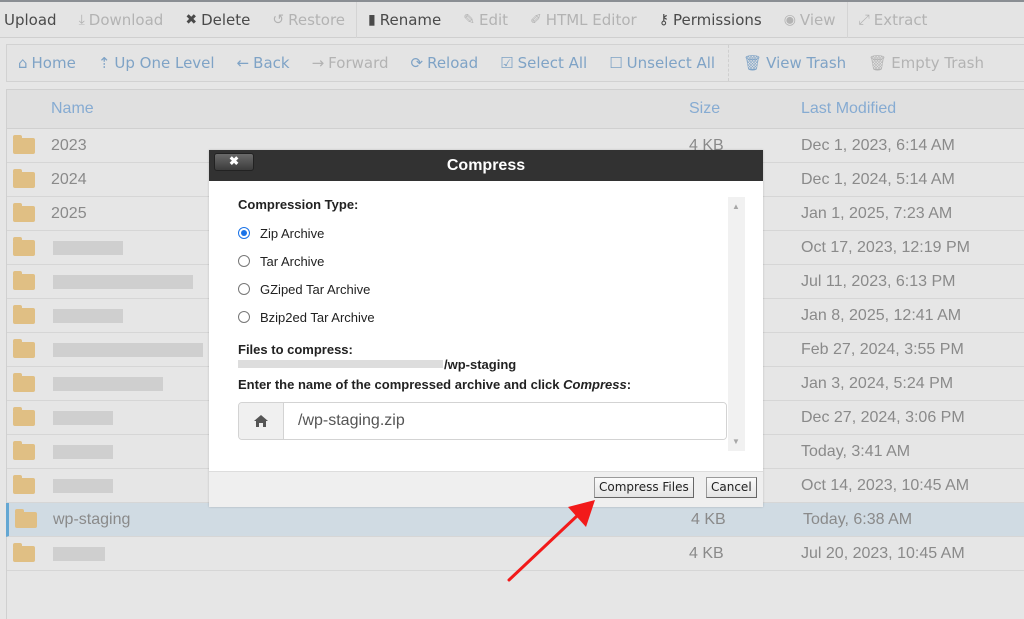 The image size is (1024, 619). I want to click on nav-unselect-all-button: ☐ Unselect All, so click(662, 63).